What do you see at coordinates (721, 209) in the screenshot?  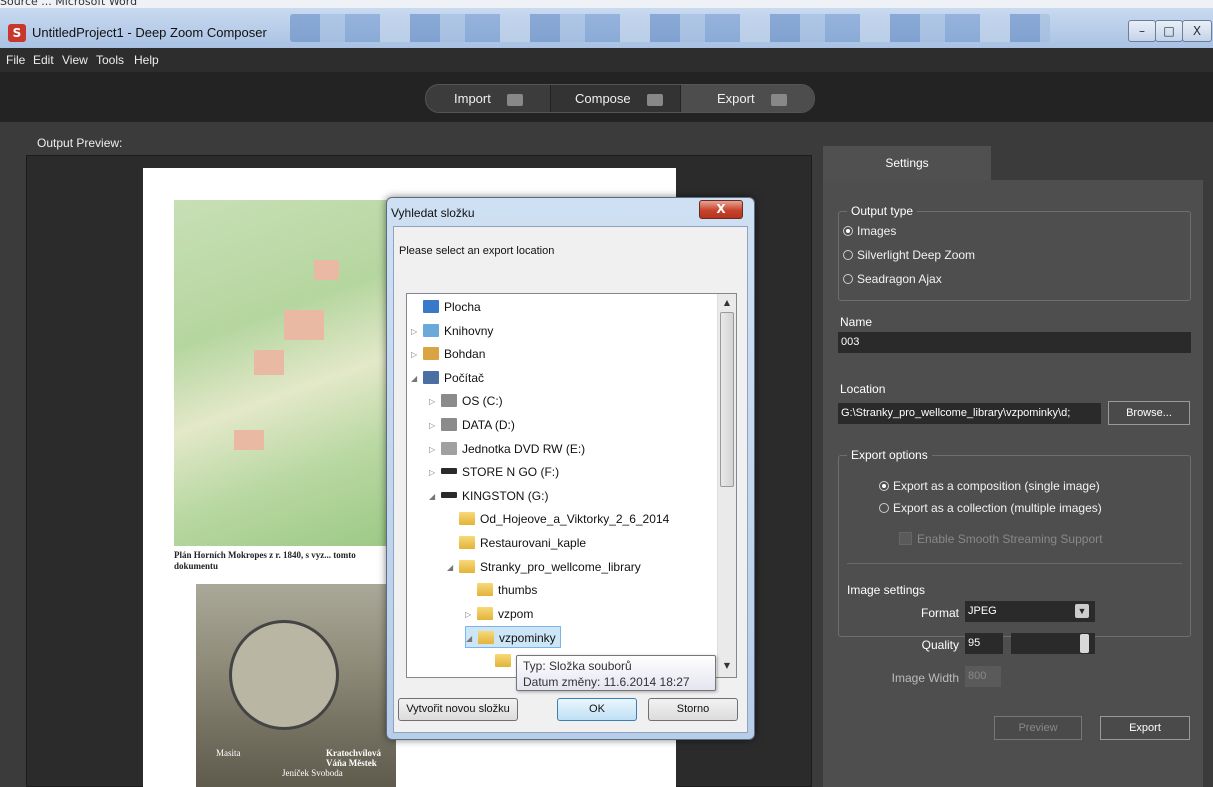 I see `dialog-close-button: X` at bounding box center [721, 209].